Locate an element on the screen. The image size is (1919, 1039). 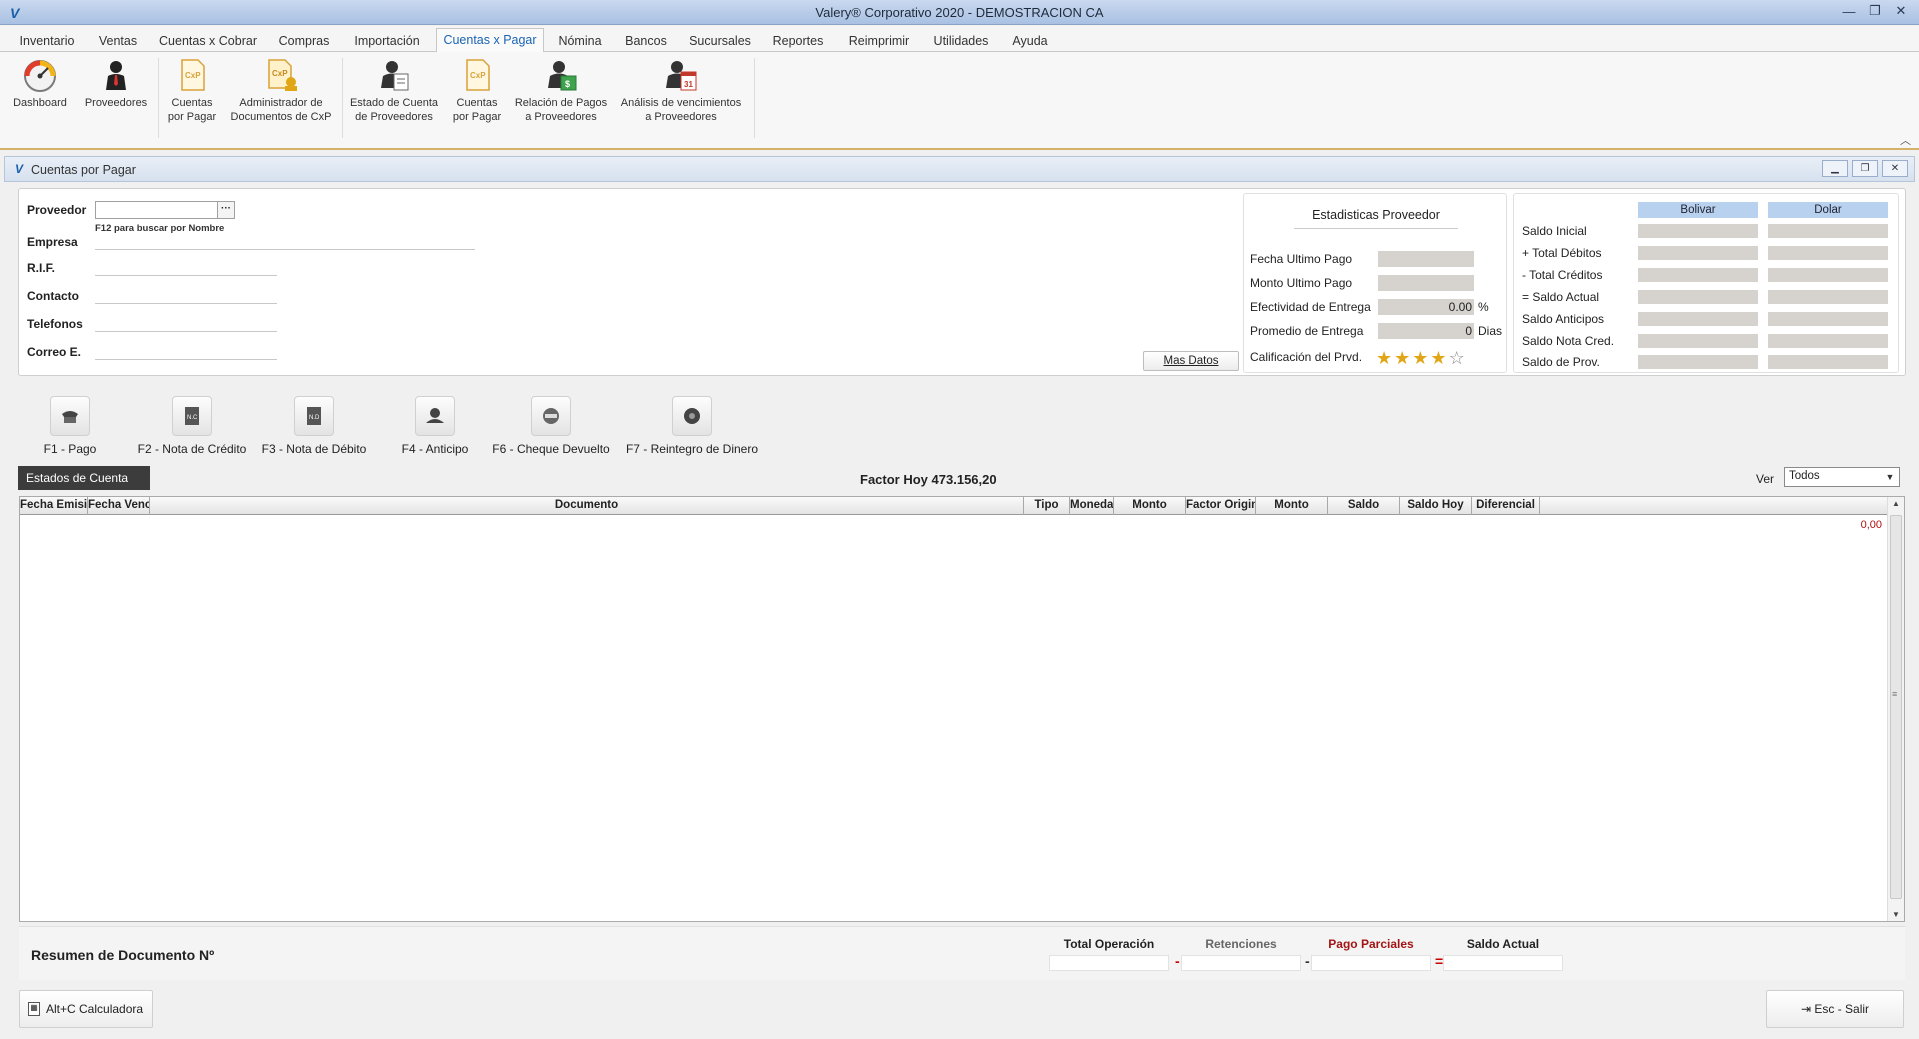
promedio-entrega-value: 0 is located at coordinates (1426, 331).